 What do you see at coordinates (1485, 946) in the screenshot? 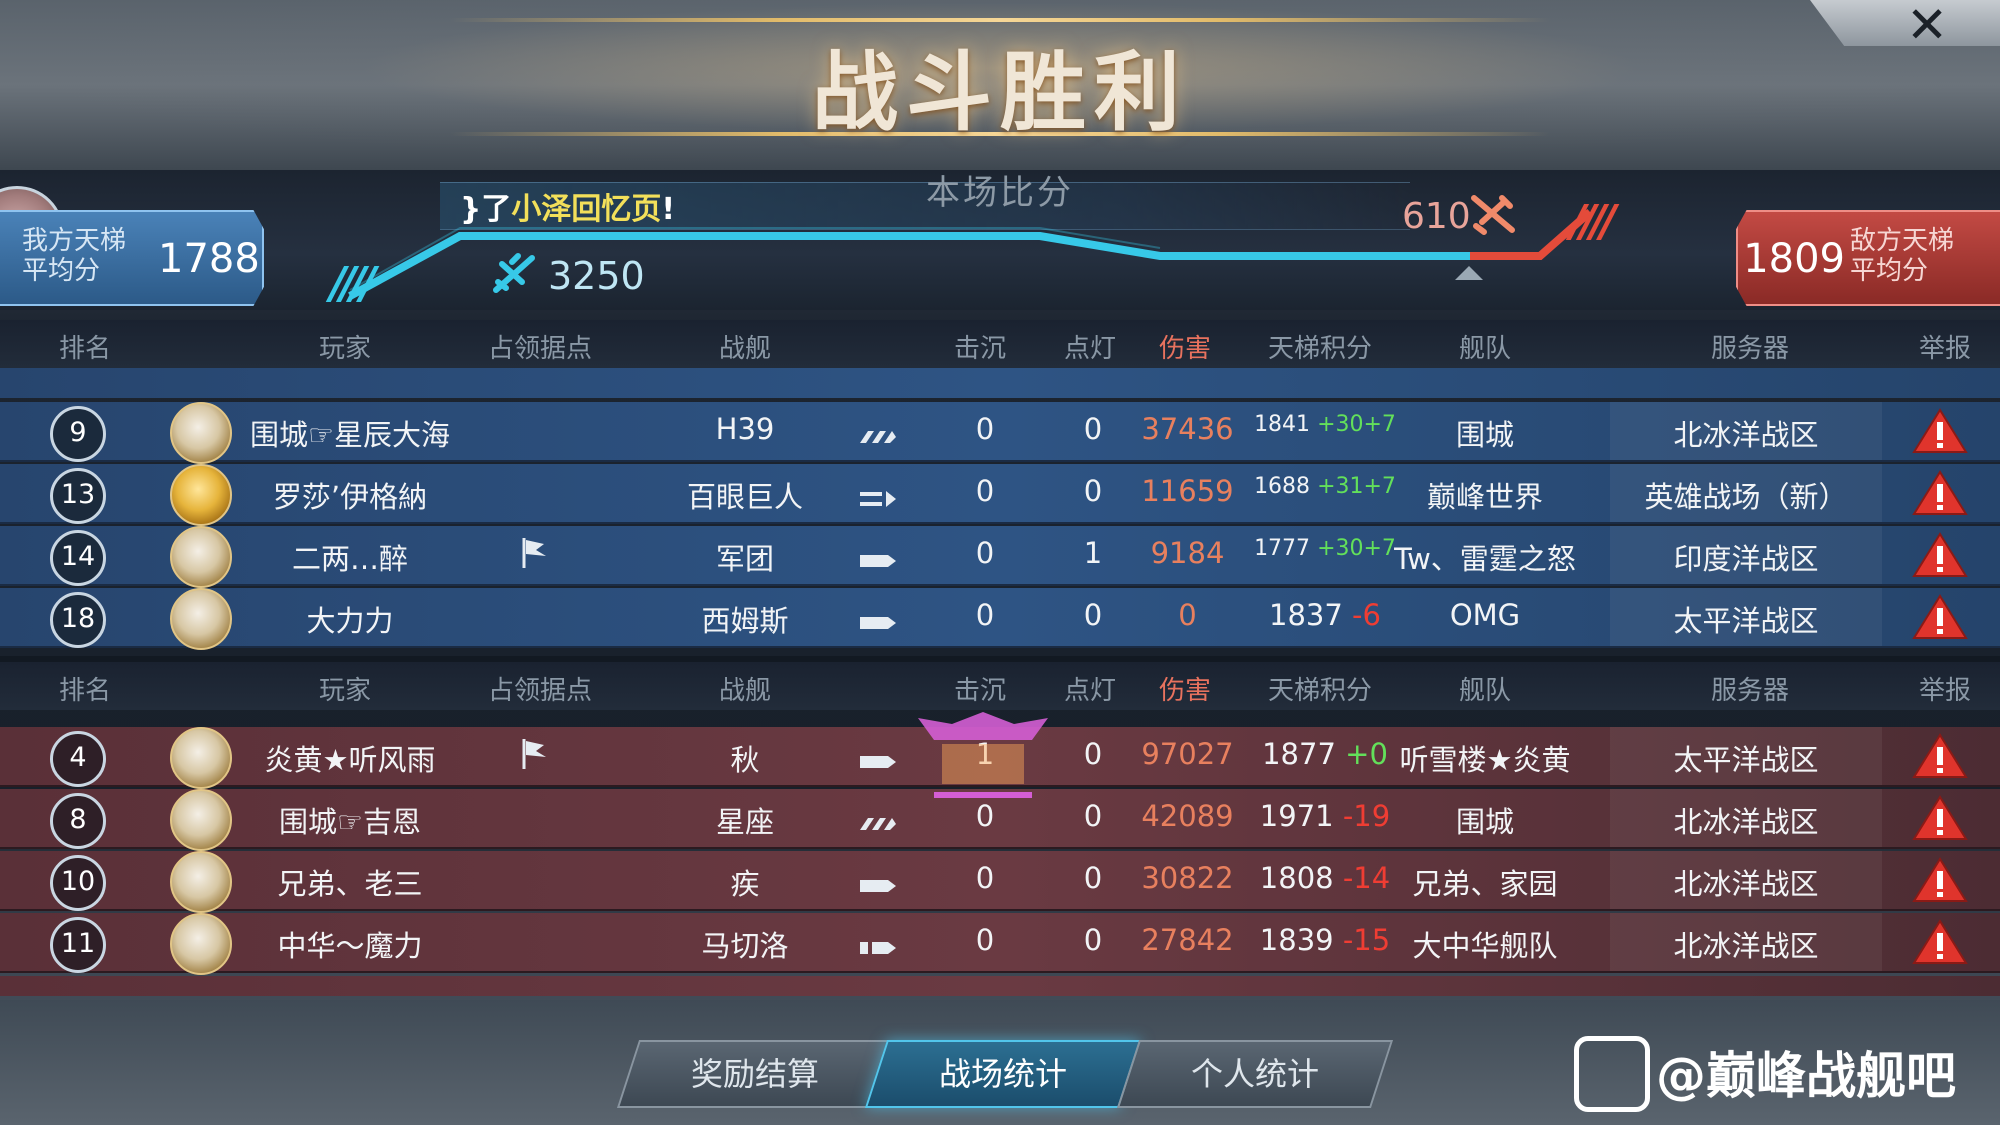
I see `fleet-name: 大中华舰队` at bounding box center [1485, 946].